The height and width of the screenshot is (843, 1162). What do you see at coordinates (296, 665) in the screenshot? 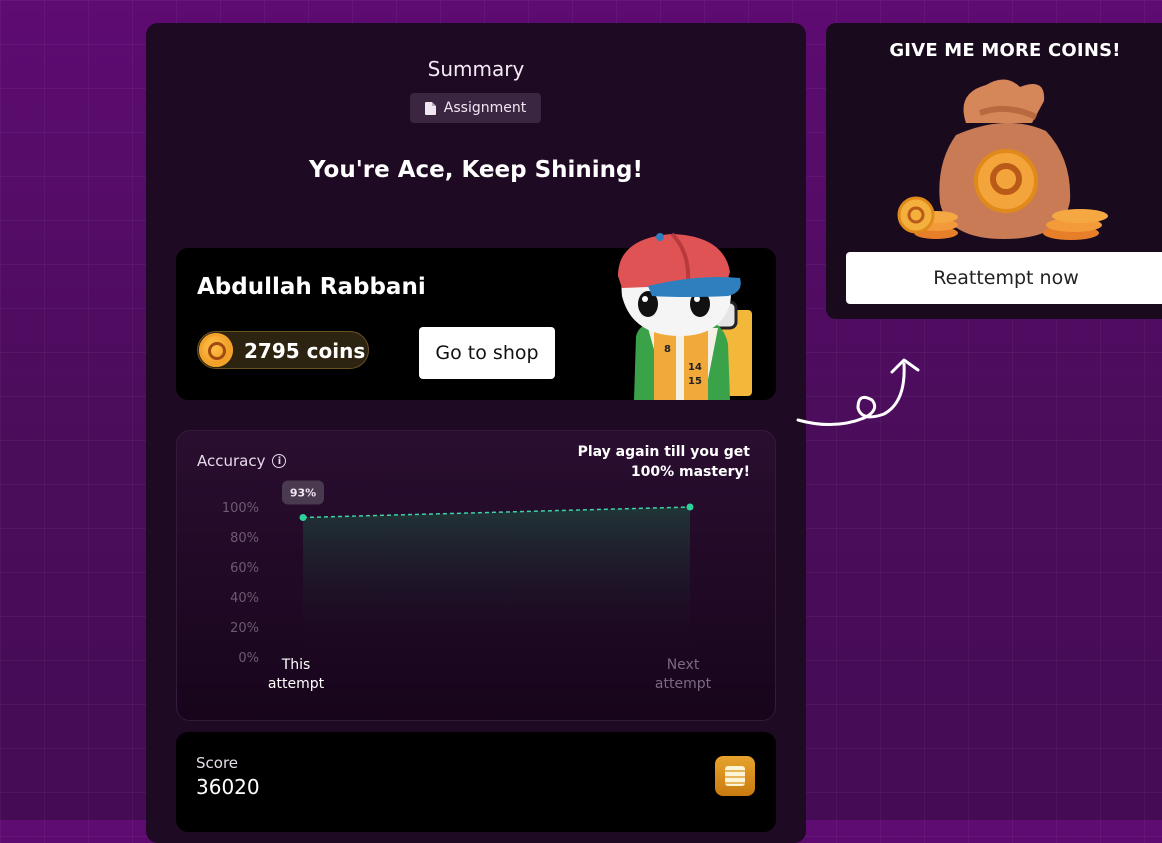
I see `x-tick-label: This` at bounding box center [296, 665].